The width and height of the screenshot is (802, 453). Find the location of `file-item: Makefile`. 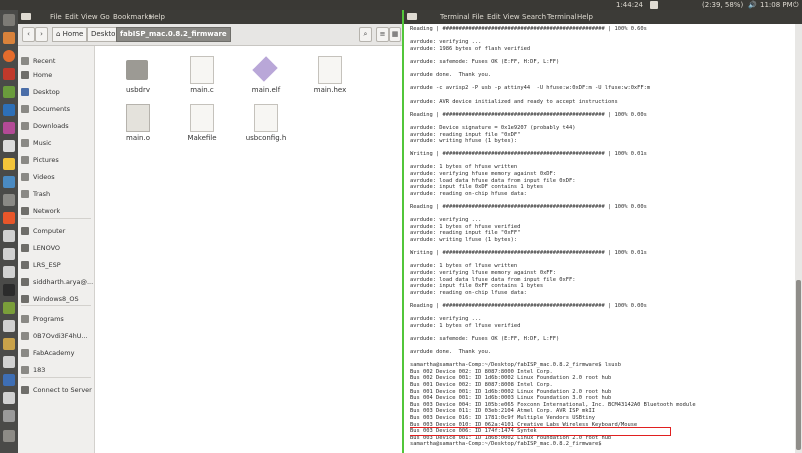

file-item: Makefile is located at coordinates (202, 130).